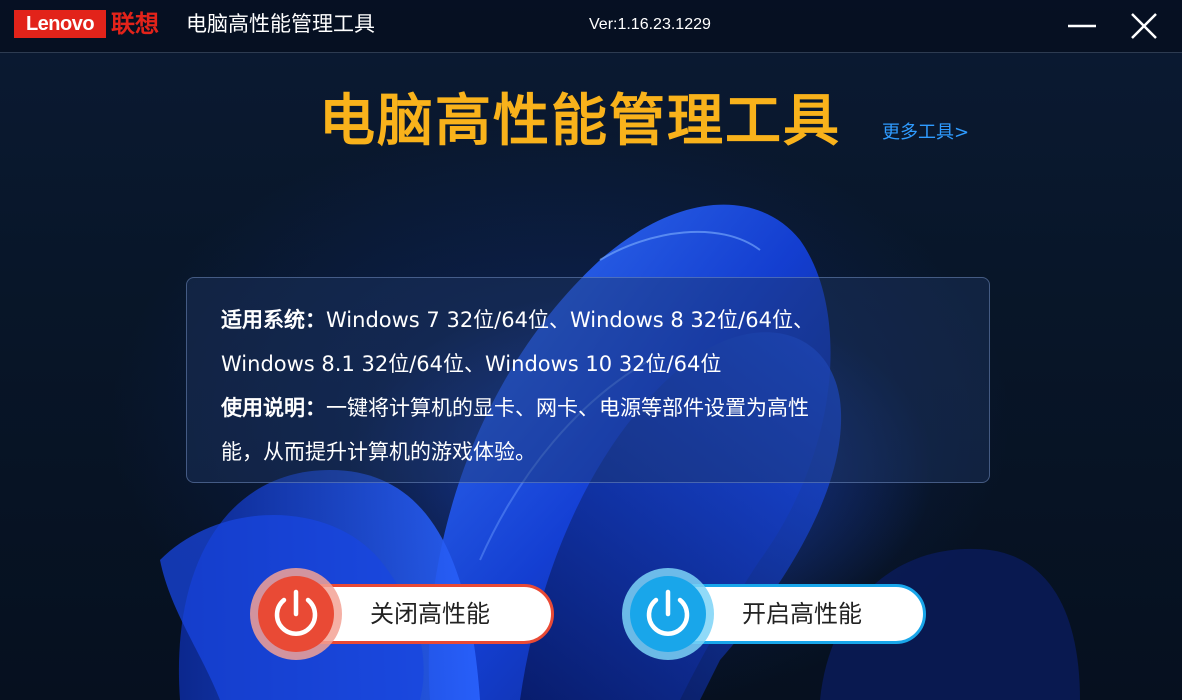 The width and height of the screenshot is (1182, 700). Describe the element at coordinates (378, 452) in the screenshot. I see `usage-line-2: 能，从而提升计算机的游戏体验。` at that location.